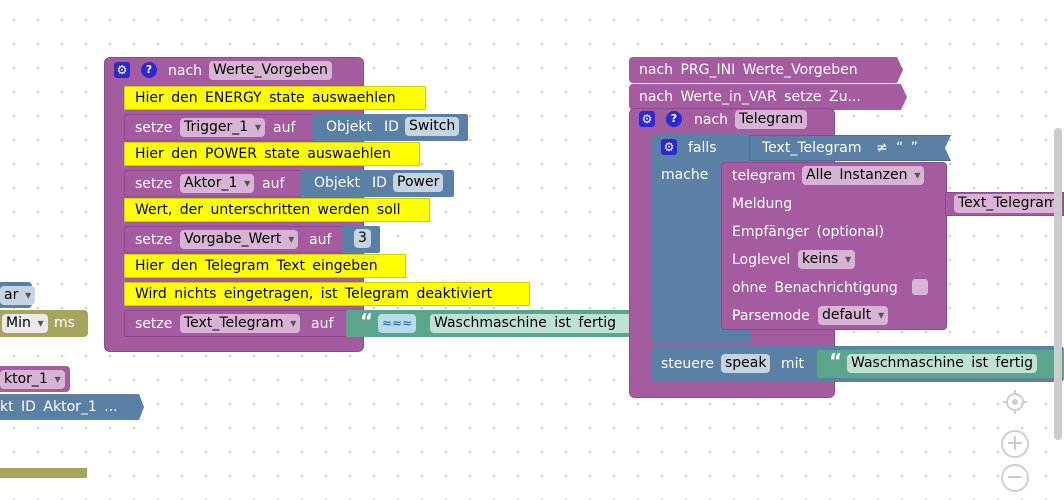 This screenshot has width=1064, height=500. I want to click on auf-label-2: auf, so click(273, 184).